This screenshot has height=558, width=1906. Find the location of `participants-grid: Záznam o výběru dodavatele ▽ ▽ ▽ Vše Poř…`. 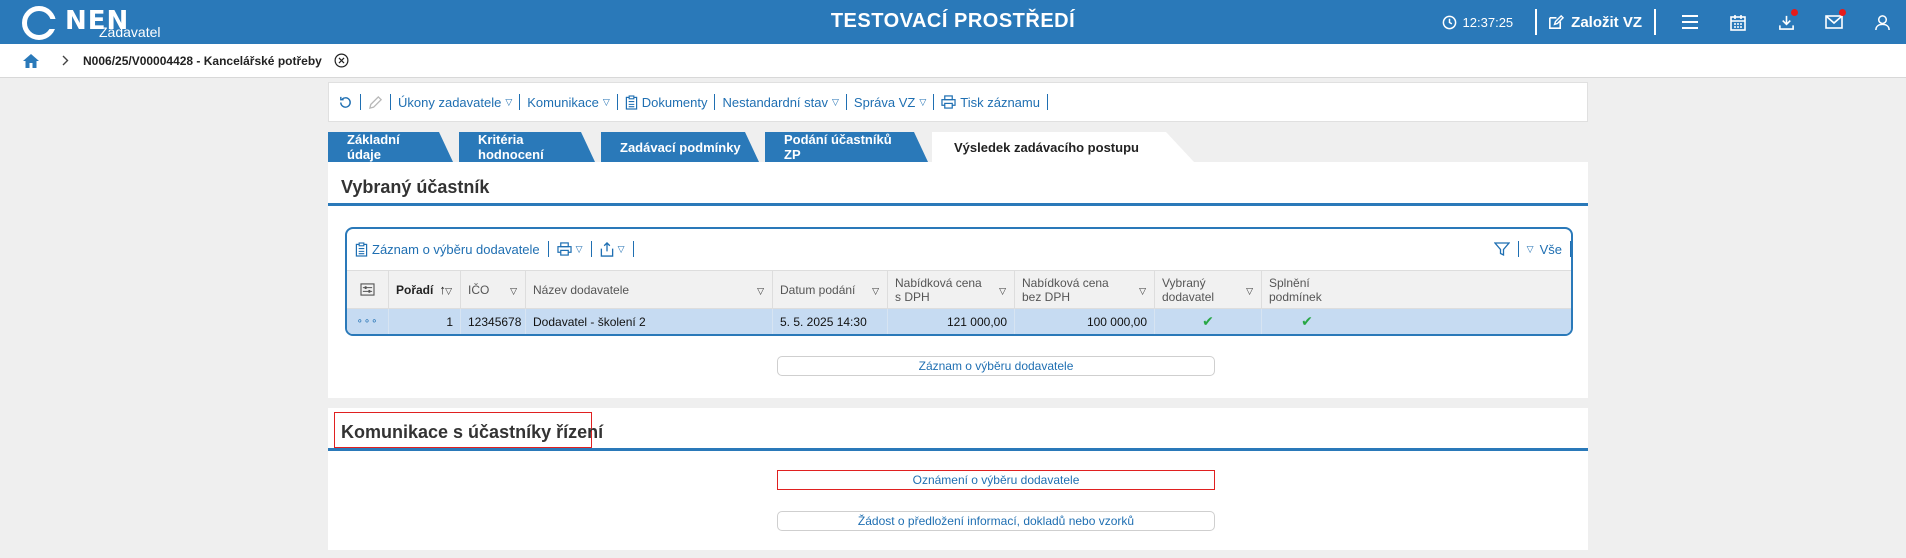

participants-grid: Záznam o výběru dodavatele ▽ ▽ ▽ Vše Poř… is located at coordinates (959, 281).